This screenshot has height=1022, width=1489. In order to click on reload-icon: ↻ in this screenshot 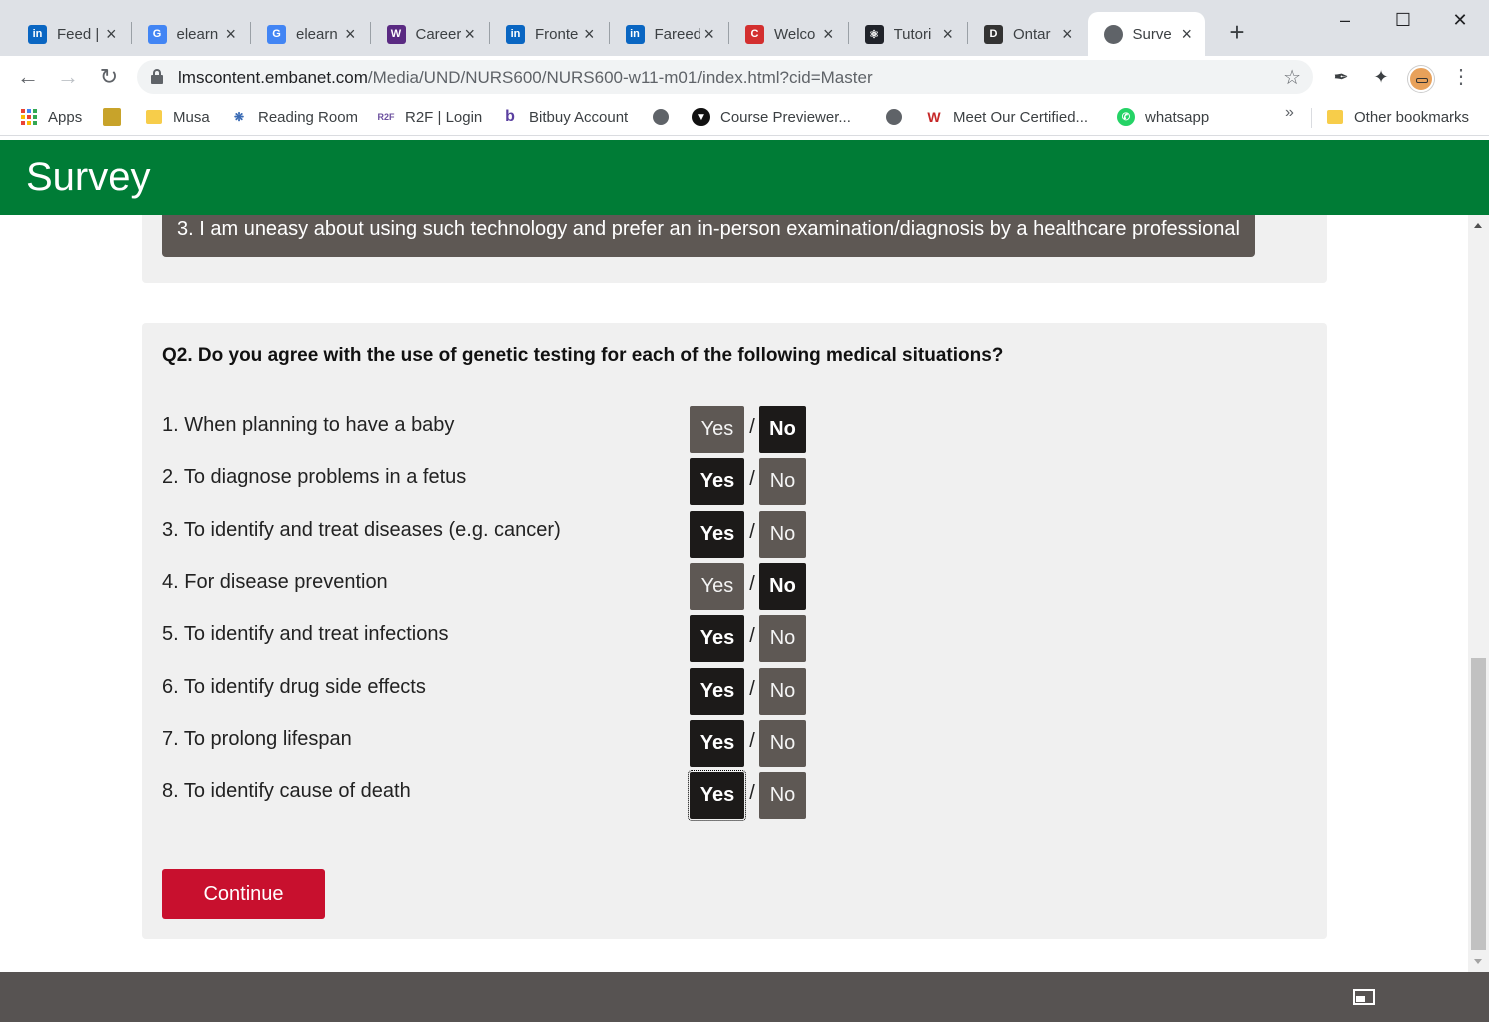, I will do `click(109, 77)`.